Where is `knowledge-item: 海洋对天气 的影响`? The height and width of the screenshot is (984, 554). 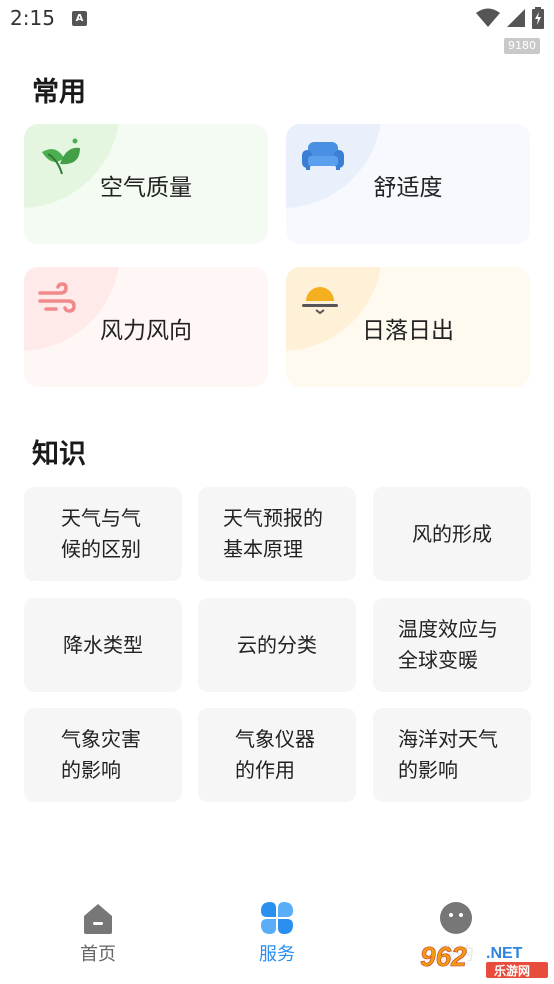 knowledge-item: 海洋对天气 的影响 is located at coordinates (452, 755).